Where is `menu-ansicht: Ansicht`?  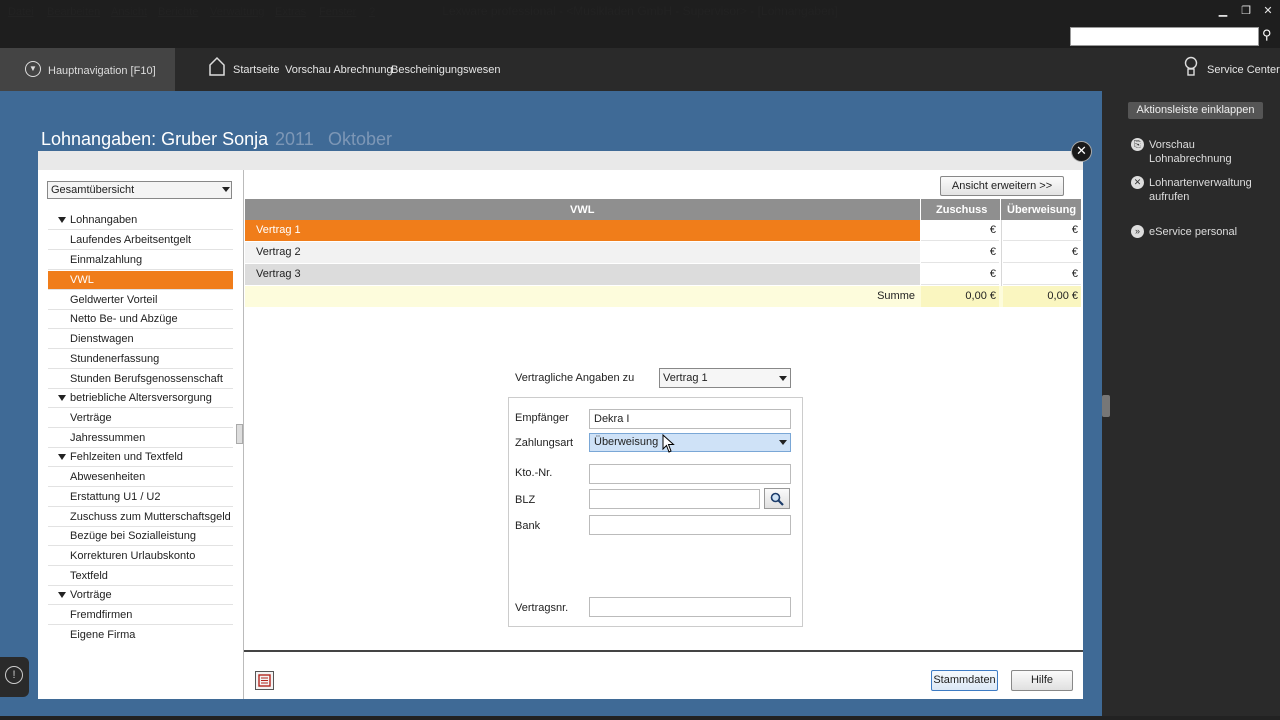 menu-ansicht: Ansicht is located at coordinates (129, 12).